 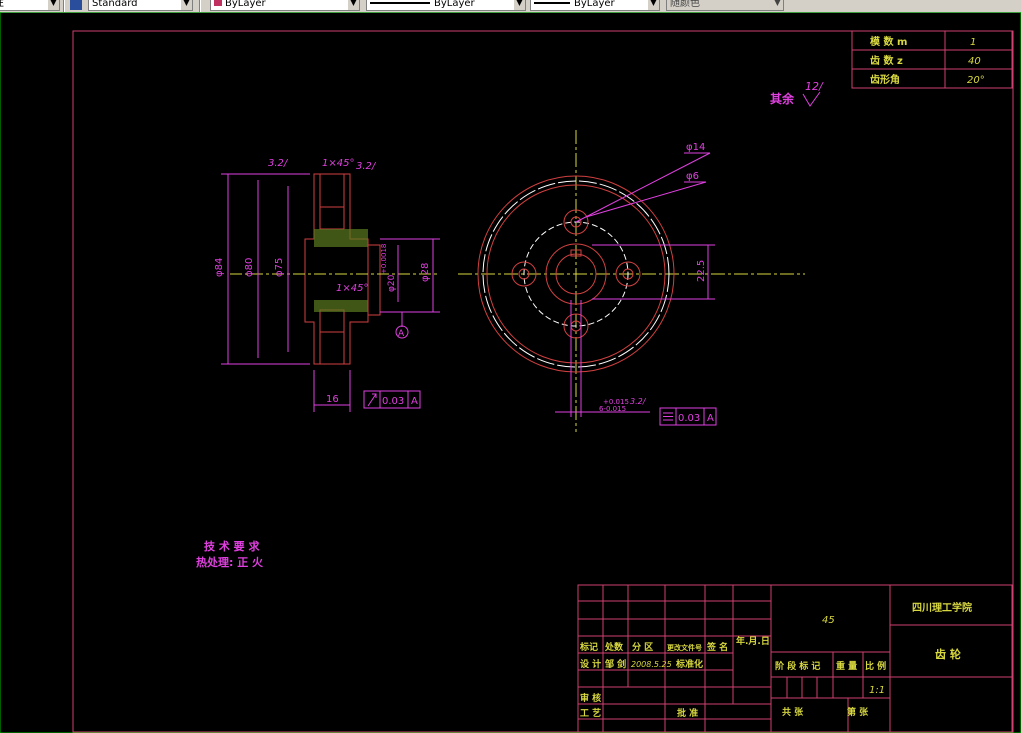 I want to click on design-date: 2008.5.25, so click(x=651, y=664).